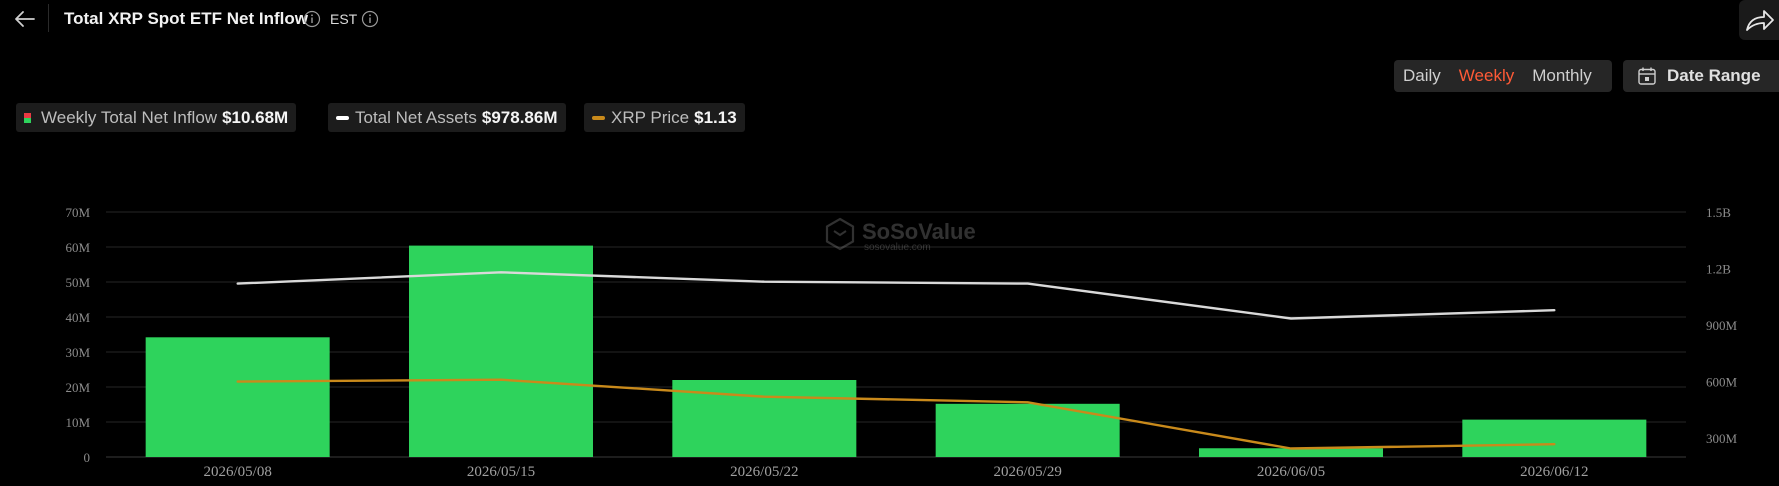  I want to click on date-range-button: Date Range, so click(1701, 76).